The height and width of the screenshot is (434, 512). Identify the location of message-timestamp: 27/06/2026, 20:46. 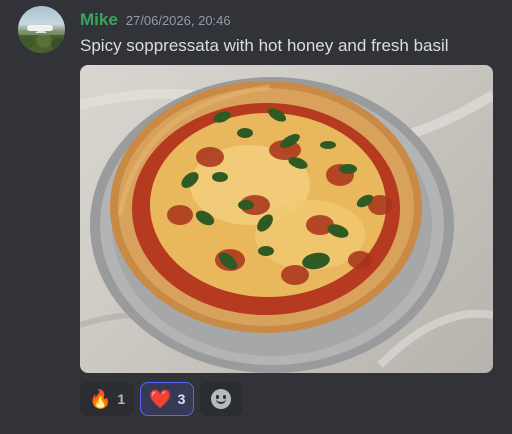
(178, 20).